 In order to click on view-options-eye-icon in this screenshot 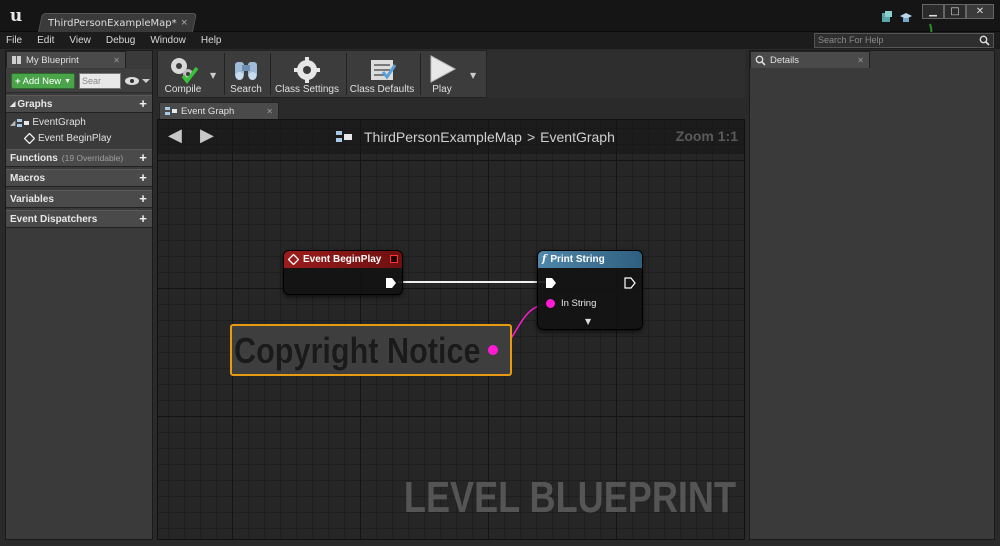, I will do `click(137, 81)`.